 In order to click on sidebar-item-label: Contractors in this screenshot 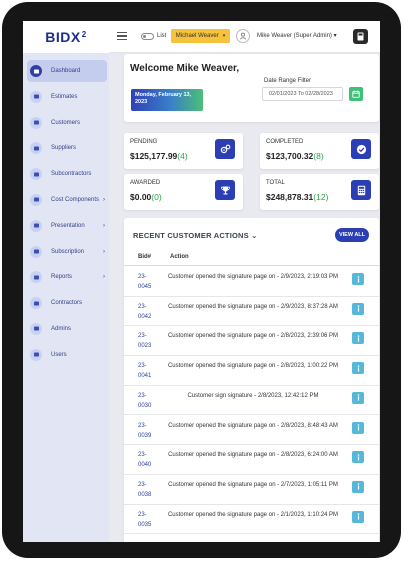, I will do `click(67, 303)`.